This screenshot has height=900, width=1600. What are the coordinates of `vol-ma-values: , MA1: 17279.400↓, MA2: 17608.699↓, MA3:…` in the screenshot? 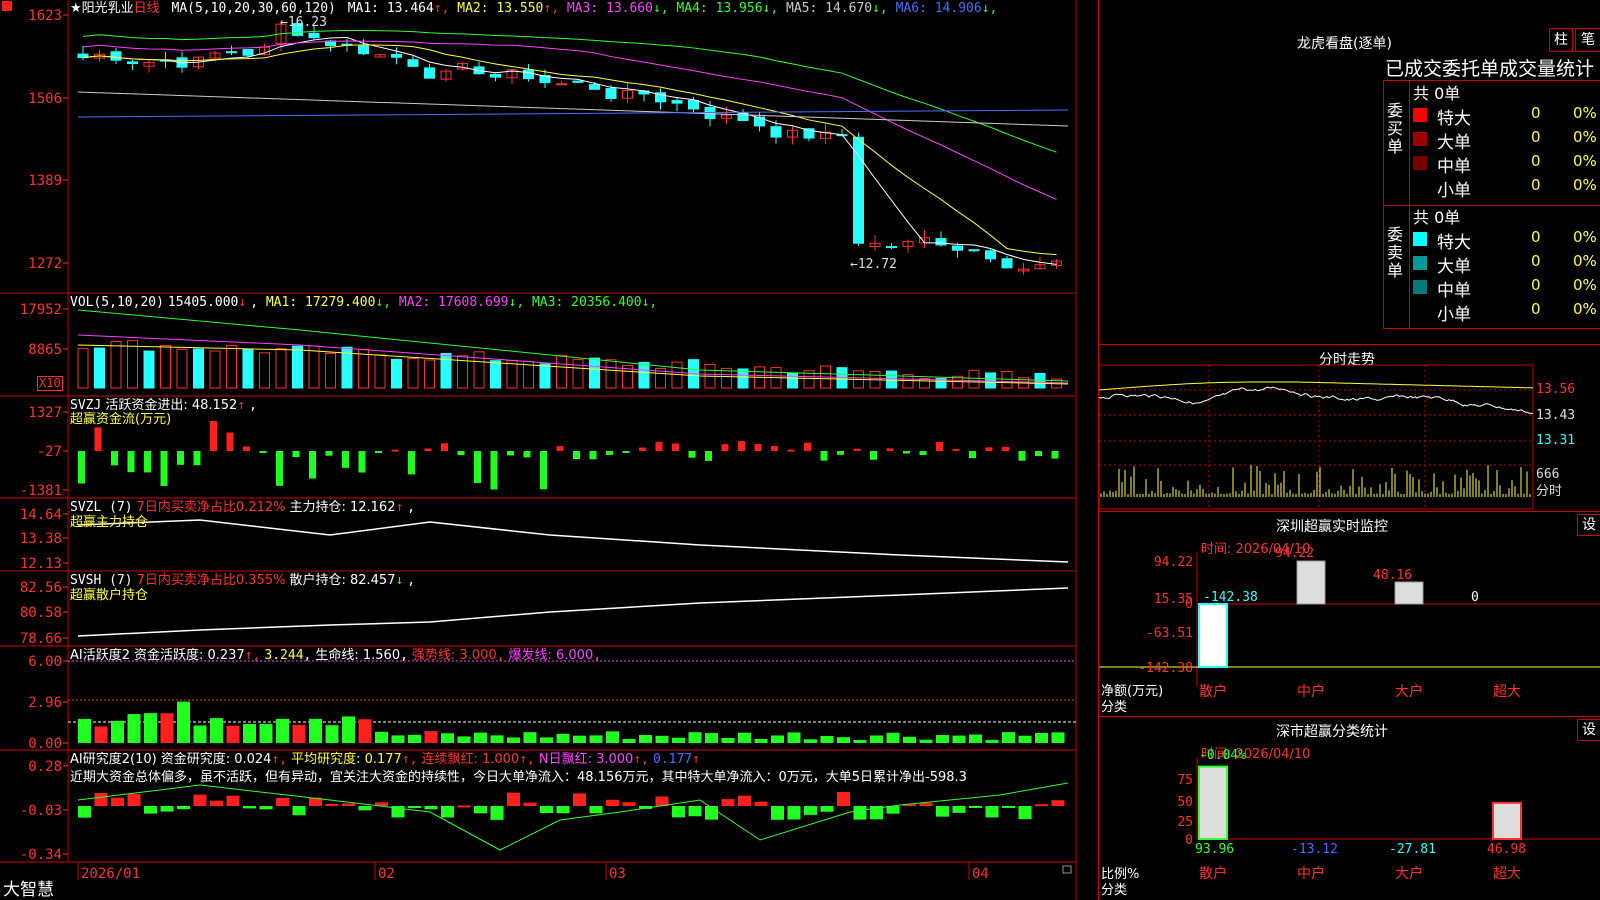 It's located at (453, 302).